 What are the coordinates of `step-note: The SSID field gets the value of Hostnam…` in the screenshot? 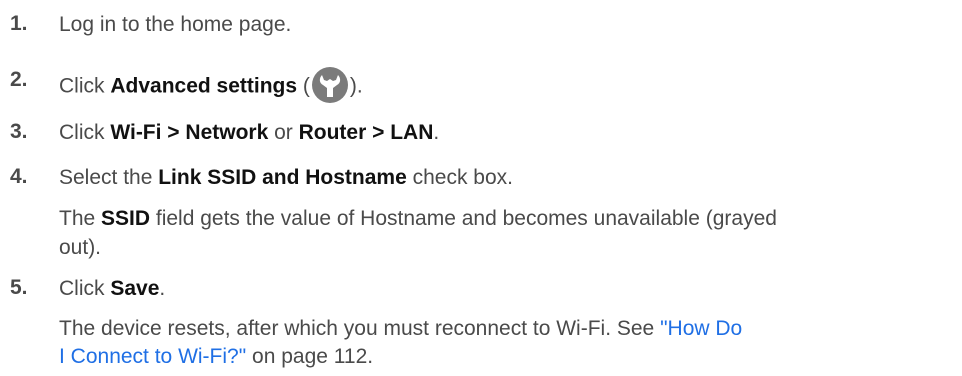 It's located at (418, 218).